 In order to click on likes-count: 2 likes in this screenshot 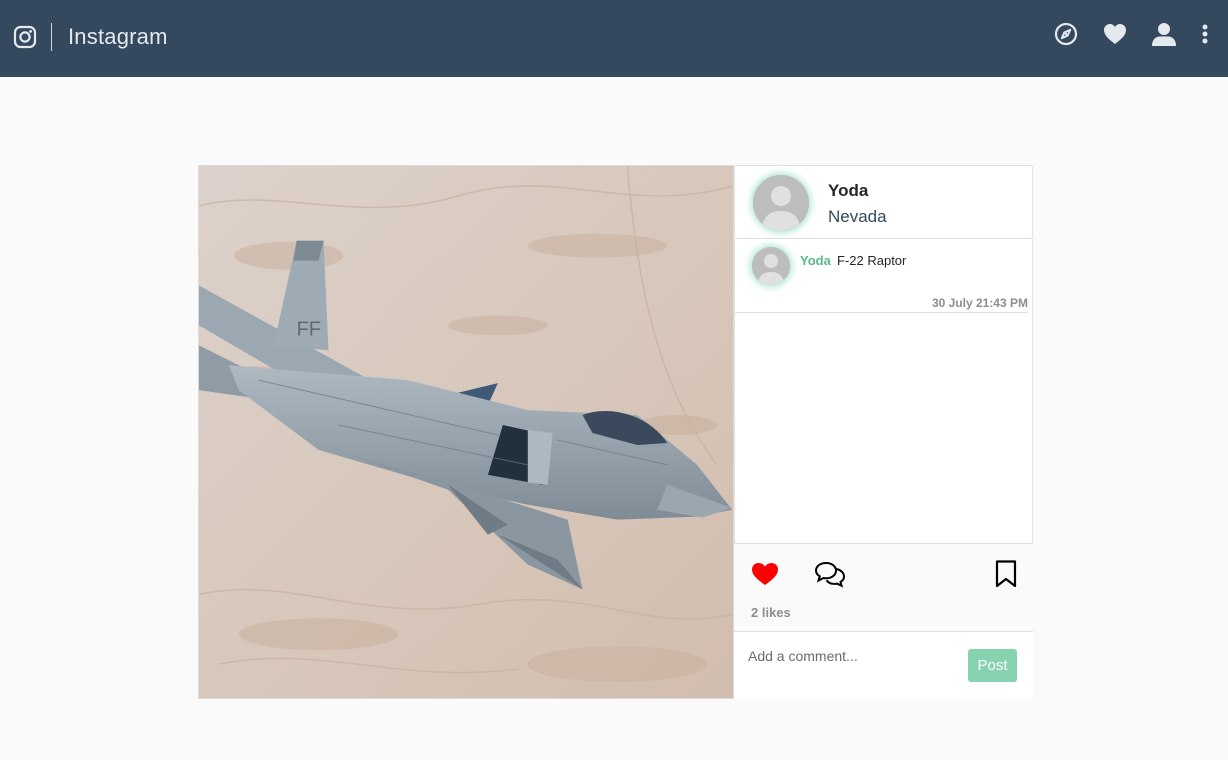, I will do `click(771, 612)`.